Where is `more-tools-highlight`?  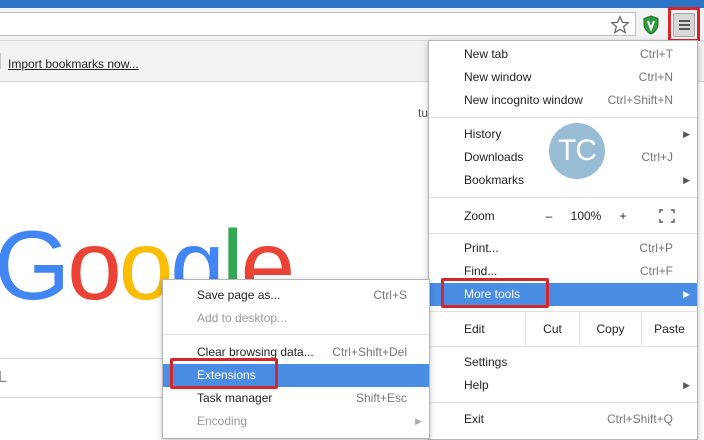
more-tools-highlight is located at coordinates (495, 293).